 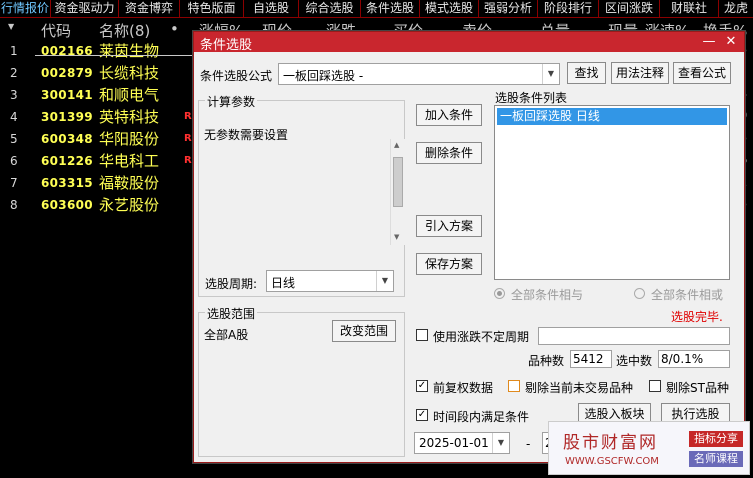 I want to click on stock-name: 永艺股份, so click(x=129, y=205).